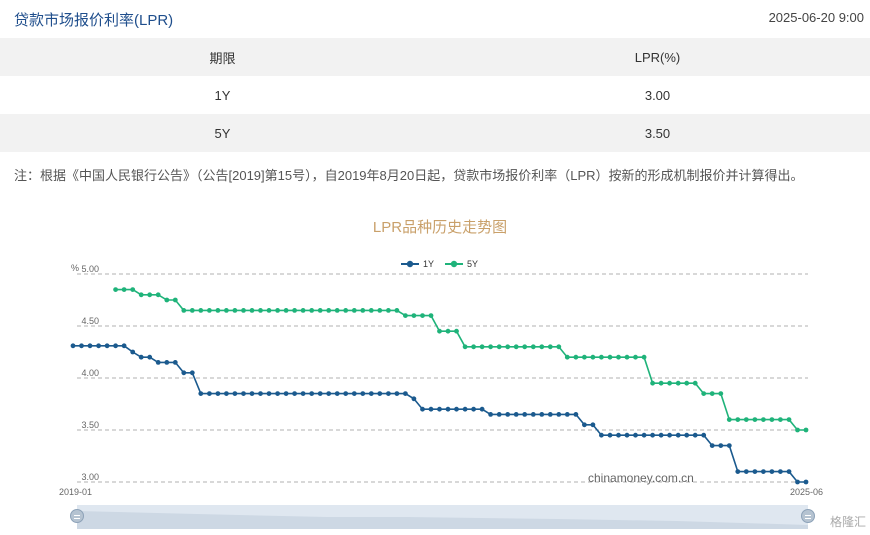 This screenshot has width=870, height=535. What do you see at coordinates (428, 264) in the screenshot?
I see `legend-label: 1Y` at bounding box center [428, 264].